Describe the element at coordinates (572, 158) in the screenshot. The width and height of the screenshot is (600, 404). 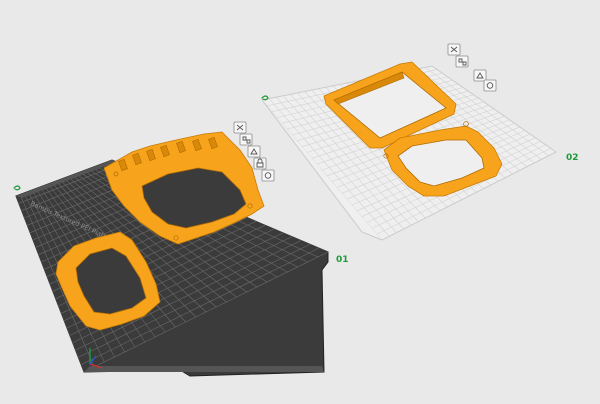
I see `plate-2-label: 02` at that location.